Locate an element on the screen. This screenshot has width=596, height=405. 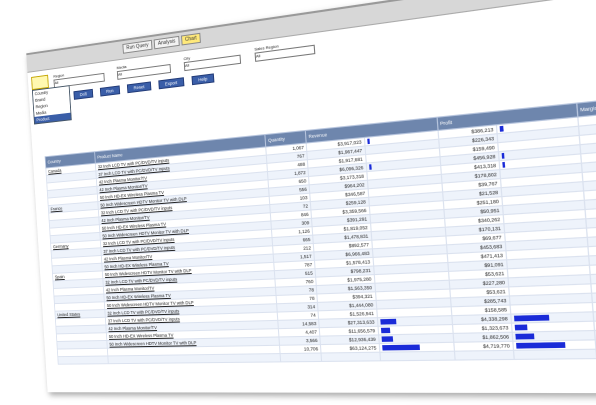
profit-bar-cell is located at coordinates (554, 354).